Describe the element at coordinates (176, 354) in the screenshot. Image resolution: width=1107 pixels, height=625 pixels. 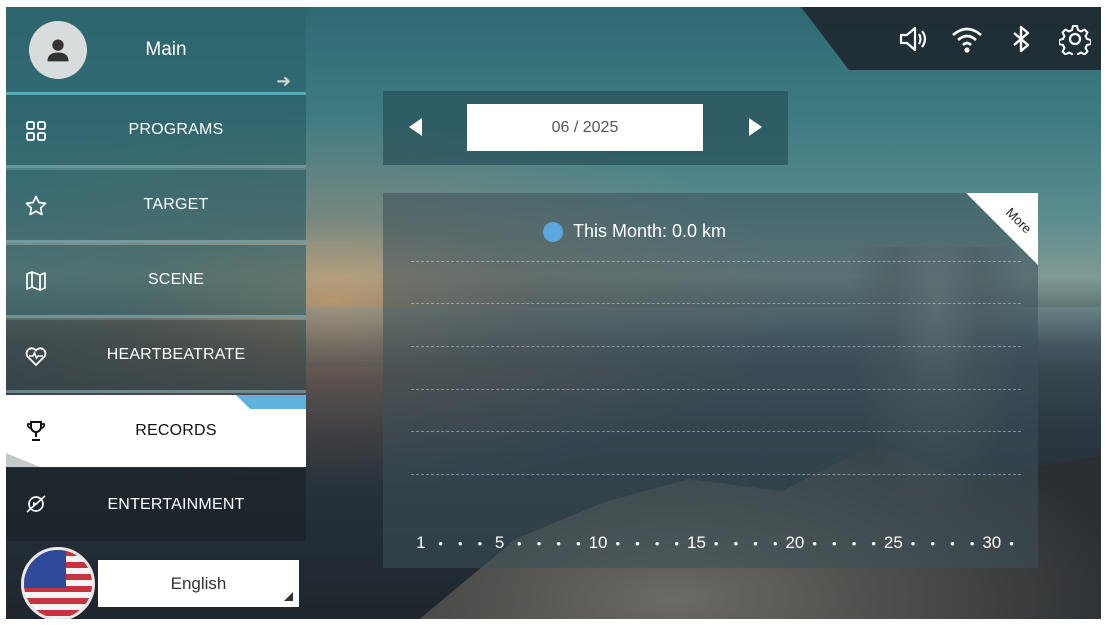
I see `sidebar-item-label: HEARTBEATRATE` at that location.